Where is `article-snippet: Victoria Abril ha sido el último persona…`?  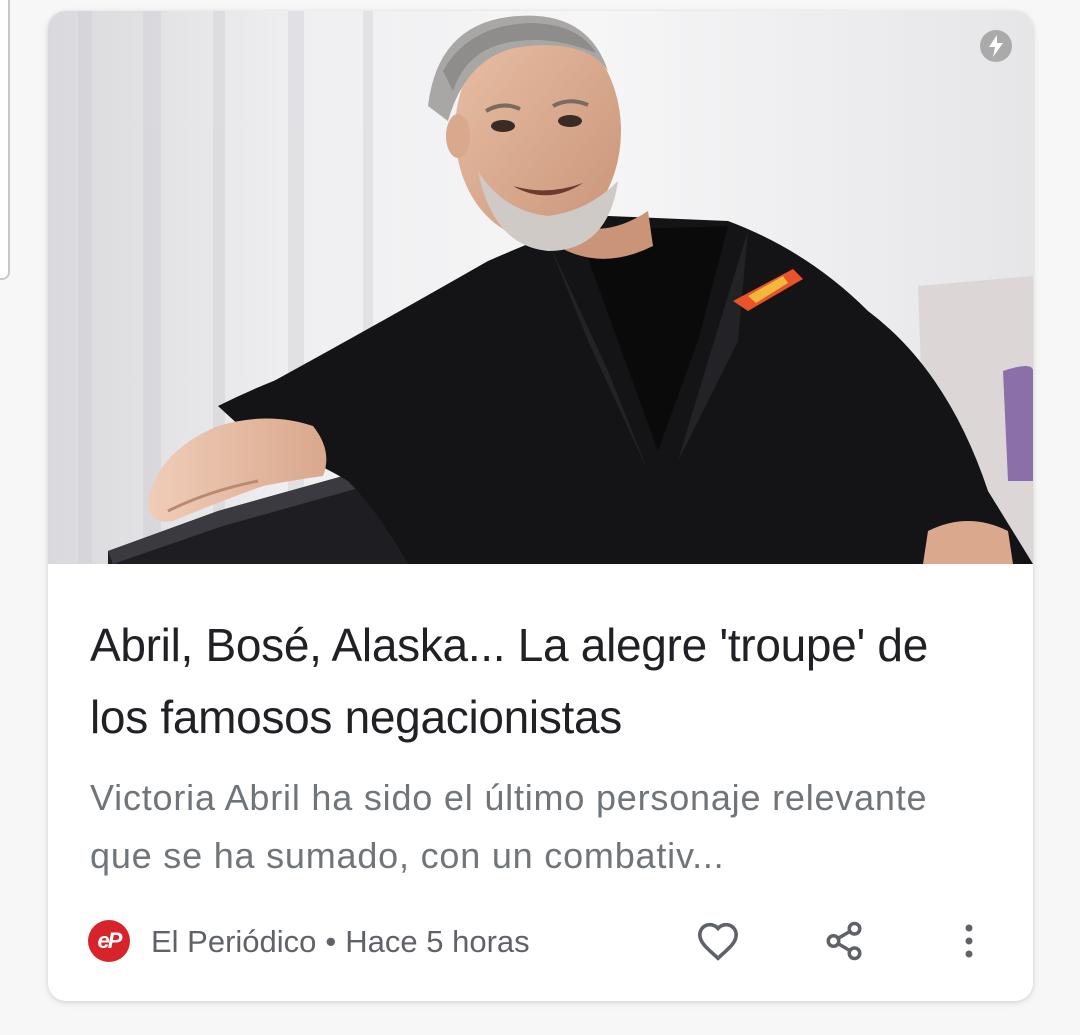
article-snippet: Victoria Abril ha sido el último persona… is located at coordinates (509, 826).